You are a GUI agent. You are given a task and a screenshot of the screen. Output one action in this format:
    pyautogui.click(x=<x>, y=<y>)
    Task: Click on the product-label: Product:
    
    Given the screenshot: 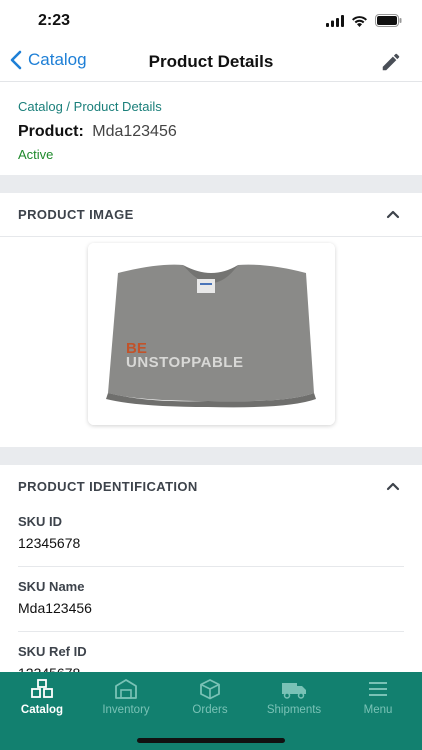 What is the action you would take?
    pyautogui.click(x=51, y=131)
    